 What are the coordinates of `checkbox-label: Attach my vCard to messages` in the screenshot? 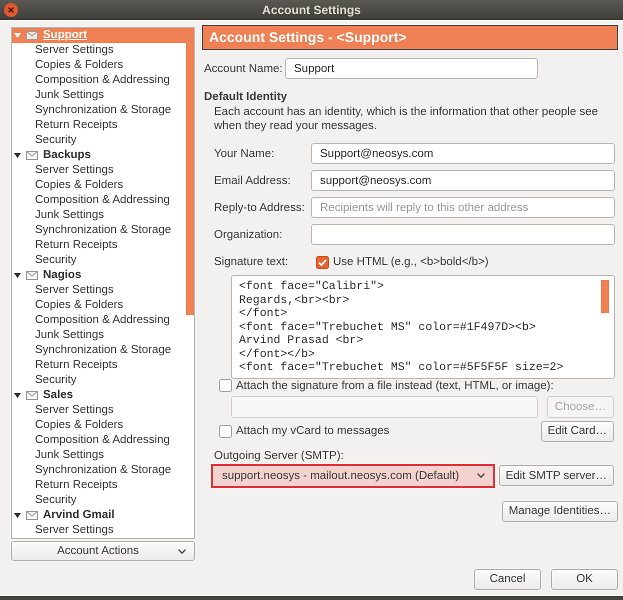 It's located at (313, 431).